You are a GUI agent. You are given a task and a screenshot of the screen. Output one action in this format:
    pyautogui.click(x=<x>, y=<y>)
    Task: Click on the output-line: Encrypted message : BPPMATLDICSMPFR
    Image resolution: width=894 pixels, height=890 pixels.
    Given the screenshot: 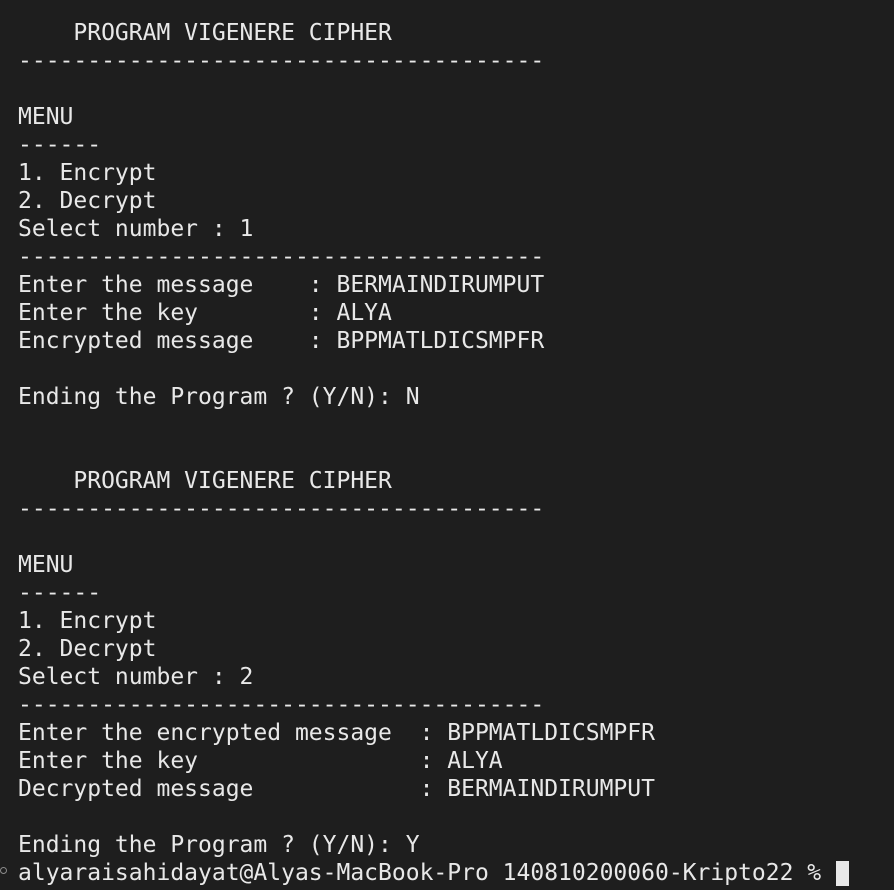 What is the action you would take?
    pyautogui.click(x=281, y=341)
    